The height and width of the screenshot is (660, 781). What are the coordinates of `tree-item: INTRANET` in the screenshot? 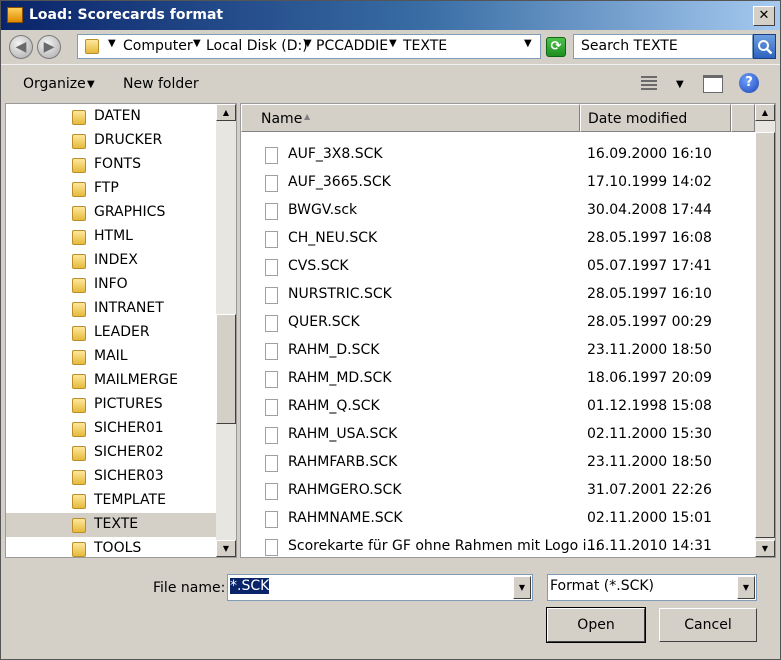 It's located at (112, 309).